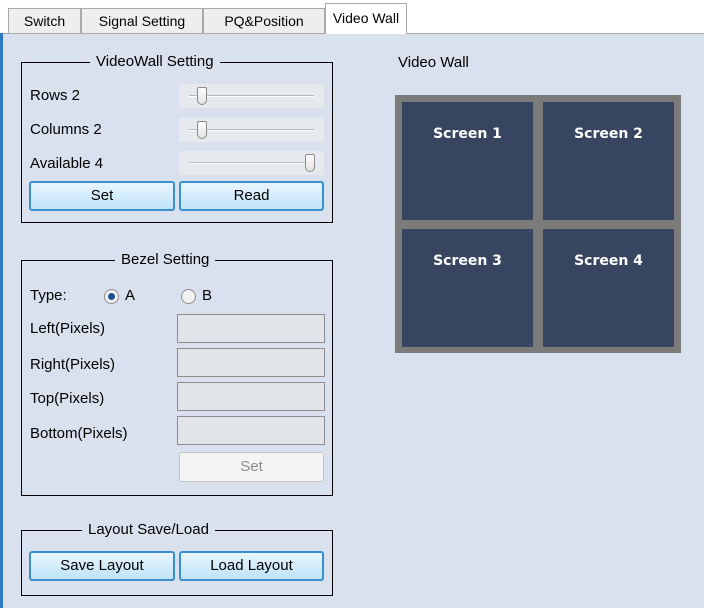  What do you see at coordinates (251, 430) in the screenshot?
I see `bezel-bottom-input` at bounding box center [251, 430].